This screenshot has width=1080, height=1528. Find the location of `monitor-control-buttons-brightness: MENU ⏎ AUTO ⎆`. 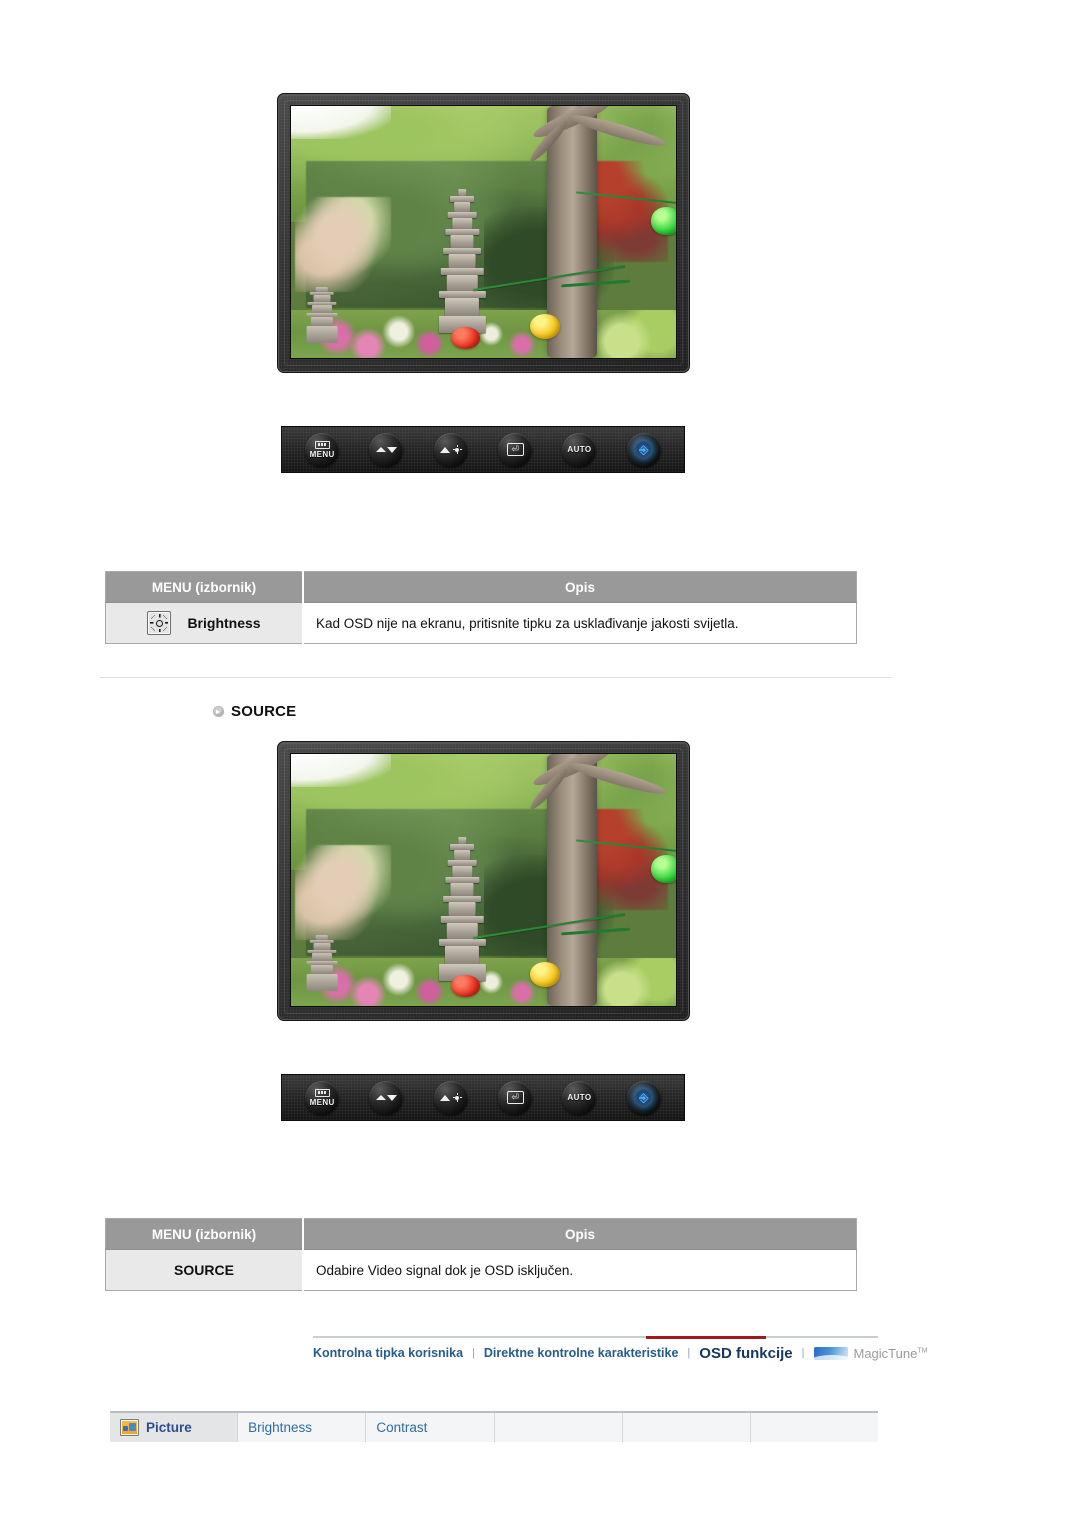

monitor-control-buttons-brightness: MENU ⏎ AUTO ⎆ is located at coordinates (483, 449).